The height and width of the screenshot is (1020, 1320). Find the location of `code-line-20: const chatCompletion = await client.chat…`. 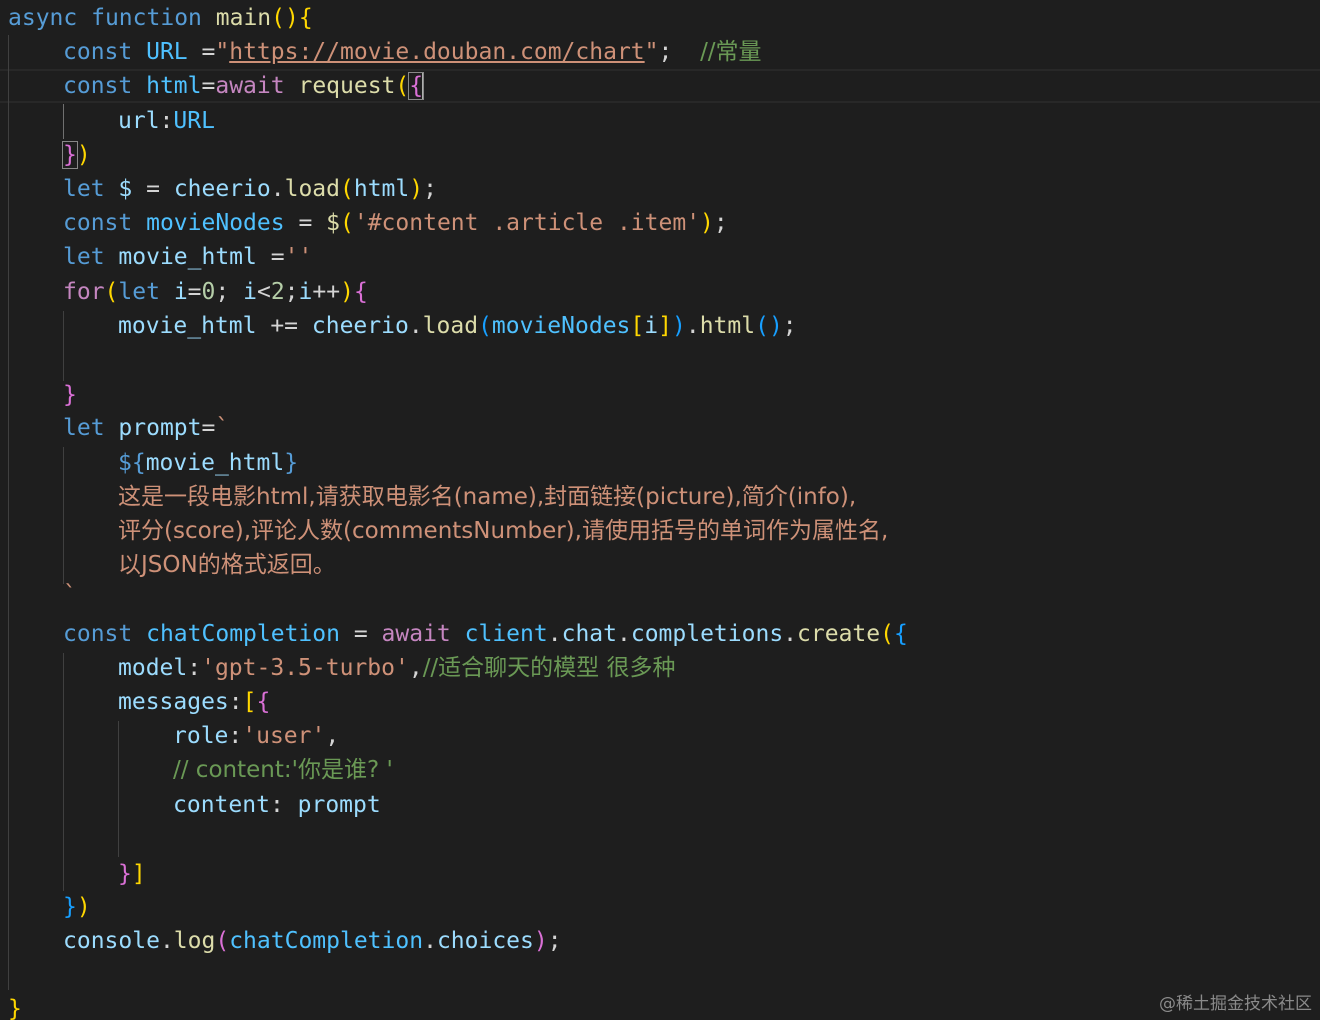

code-line-20: const chatCompletion = await client.chat… is located at coordinates (485, 634).